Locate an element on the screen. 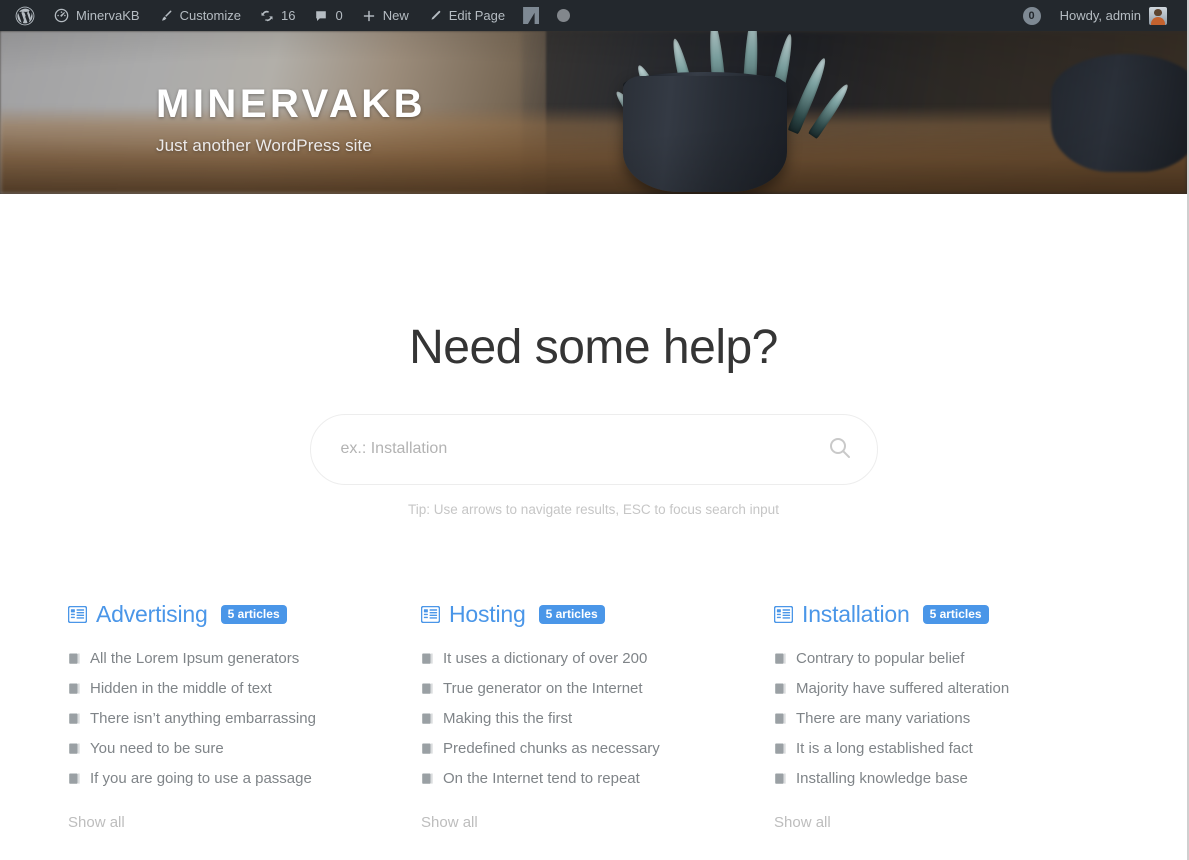 This screenshot has width=1189, height=860. my-account-menu: Howdy, admin is located at coordinates (1114, 15).